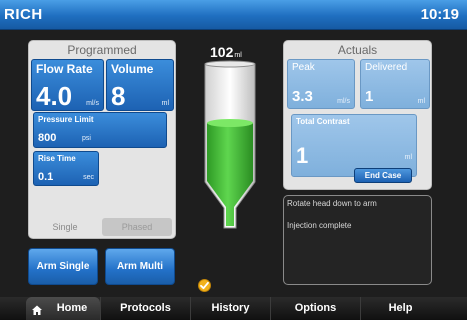 This screenshot has height=320, width=467. Describe the element at coordinates (439, 14) in the screenshot. I see `clock: 10:19` at that location.